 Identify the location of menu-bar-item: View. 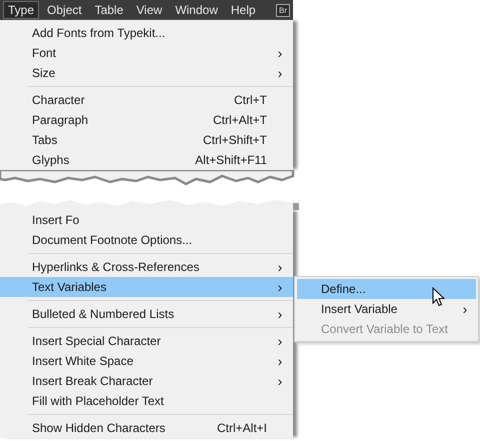
(149, 10).